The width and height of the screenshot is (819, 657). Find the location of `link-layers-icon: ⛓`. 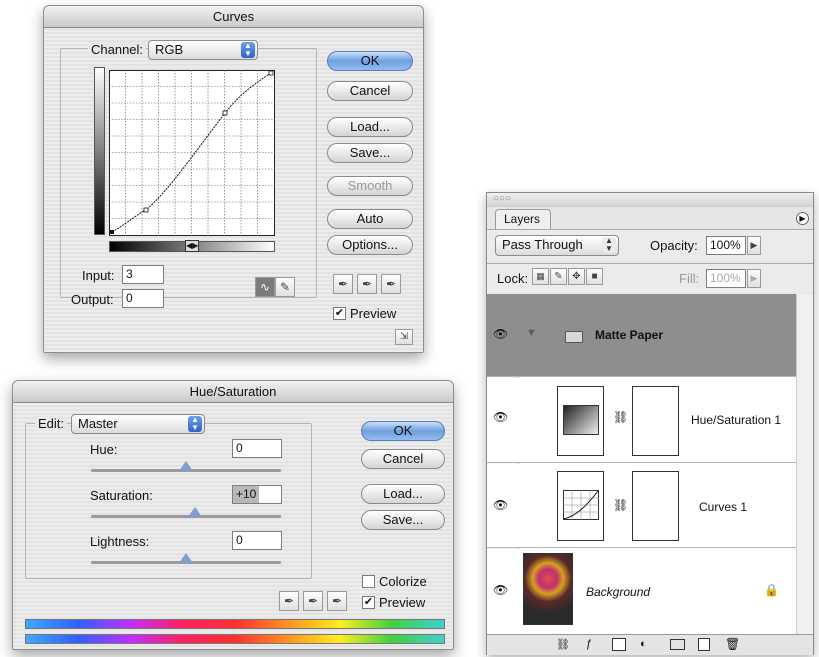

link-layers-icon: ⛓ is located at coordinates (563, 644).